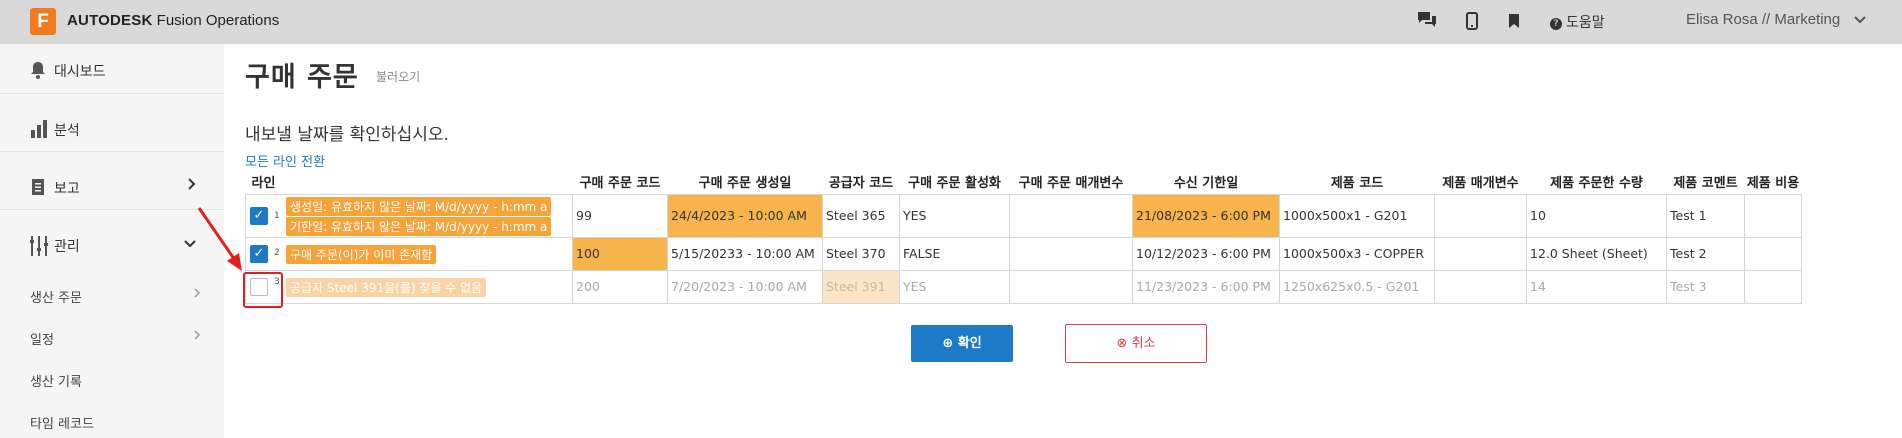  Describe the element at coordinates (419, 206) in the screenshot. I see `error-badge: 생성일: 유효하지 않은 날짜: M/d/yyyy - h:mm a` at that location.